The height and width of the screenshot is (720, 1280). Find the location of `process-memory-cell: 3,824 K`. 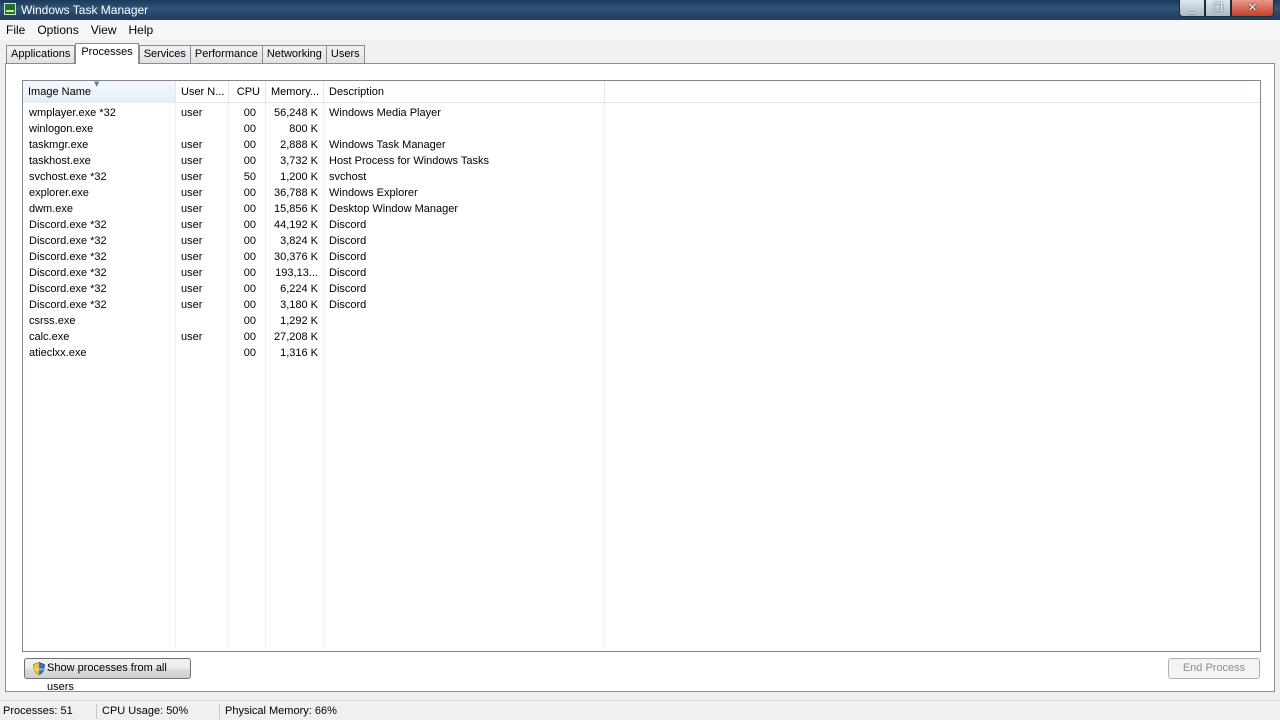

process-memory-cell: 3,824 K is located at coordinates (299, 241).